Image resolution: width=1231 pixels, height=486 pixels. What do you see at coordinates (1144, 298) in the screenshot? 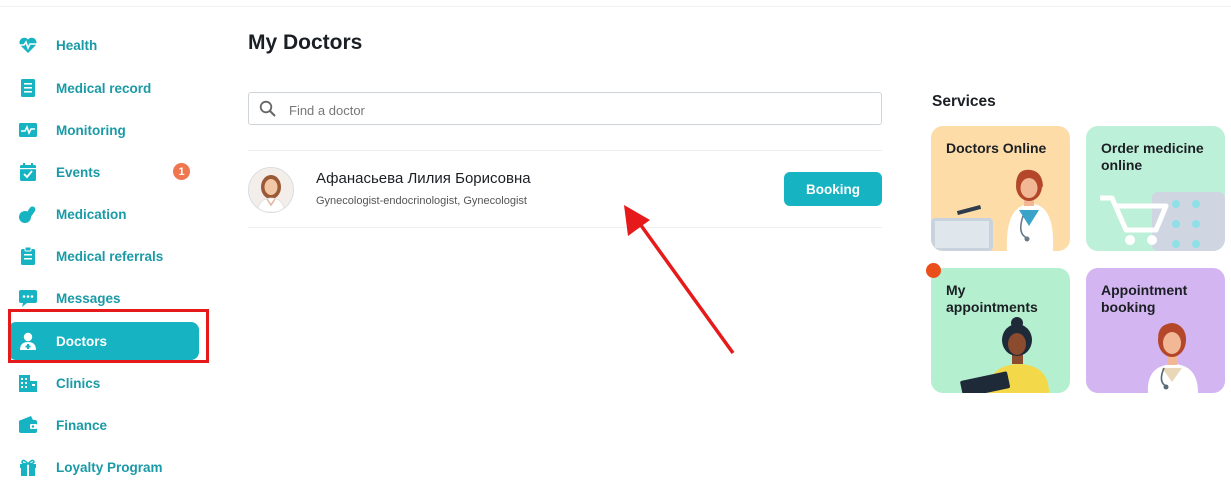
I see `card-title: Appointment booking` at bounding box center [1144, 298].